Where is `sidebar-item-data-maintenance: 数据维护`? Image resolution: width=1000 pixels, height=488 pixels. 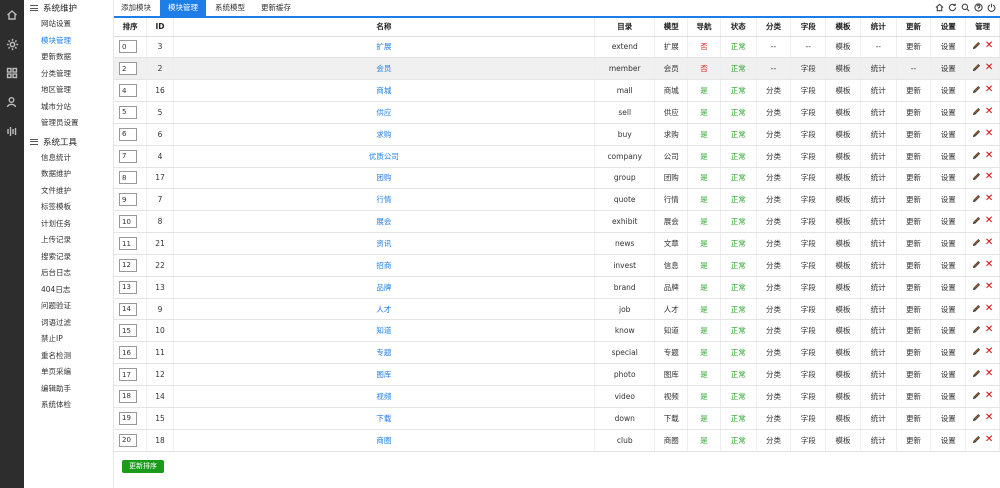
sidebar-item-data-maintenance: 数据维护 is located at coordinates (68, 174).